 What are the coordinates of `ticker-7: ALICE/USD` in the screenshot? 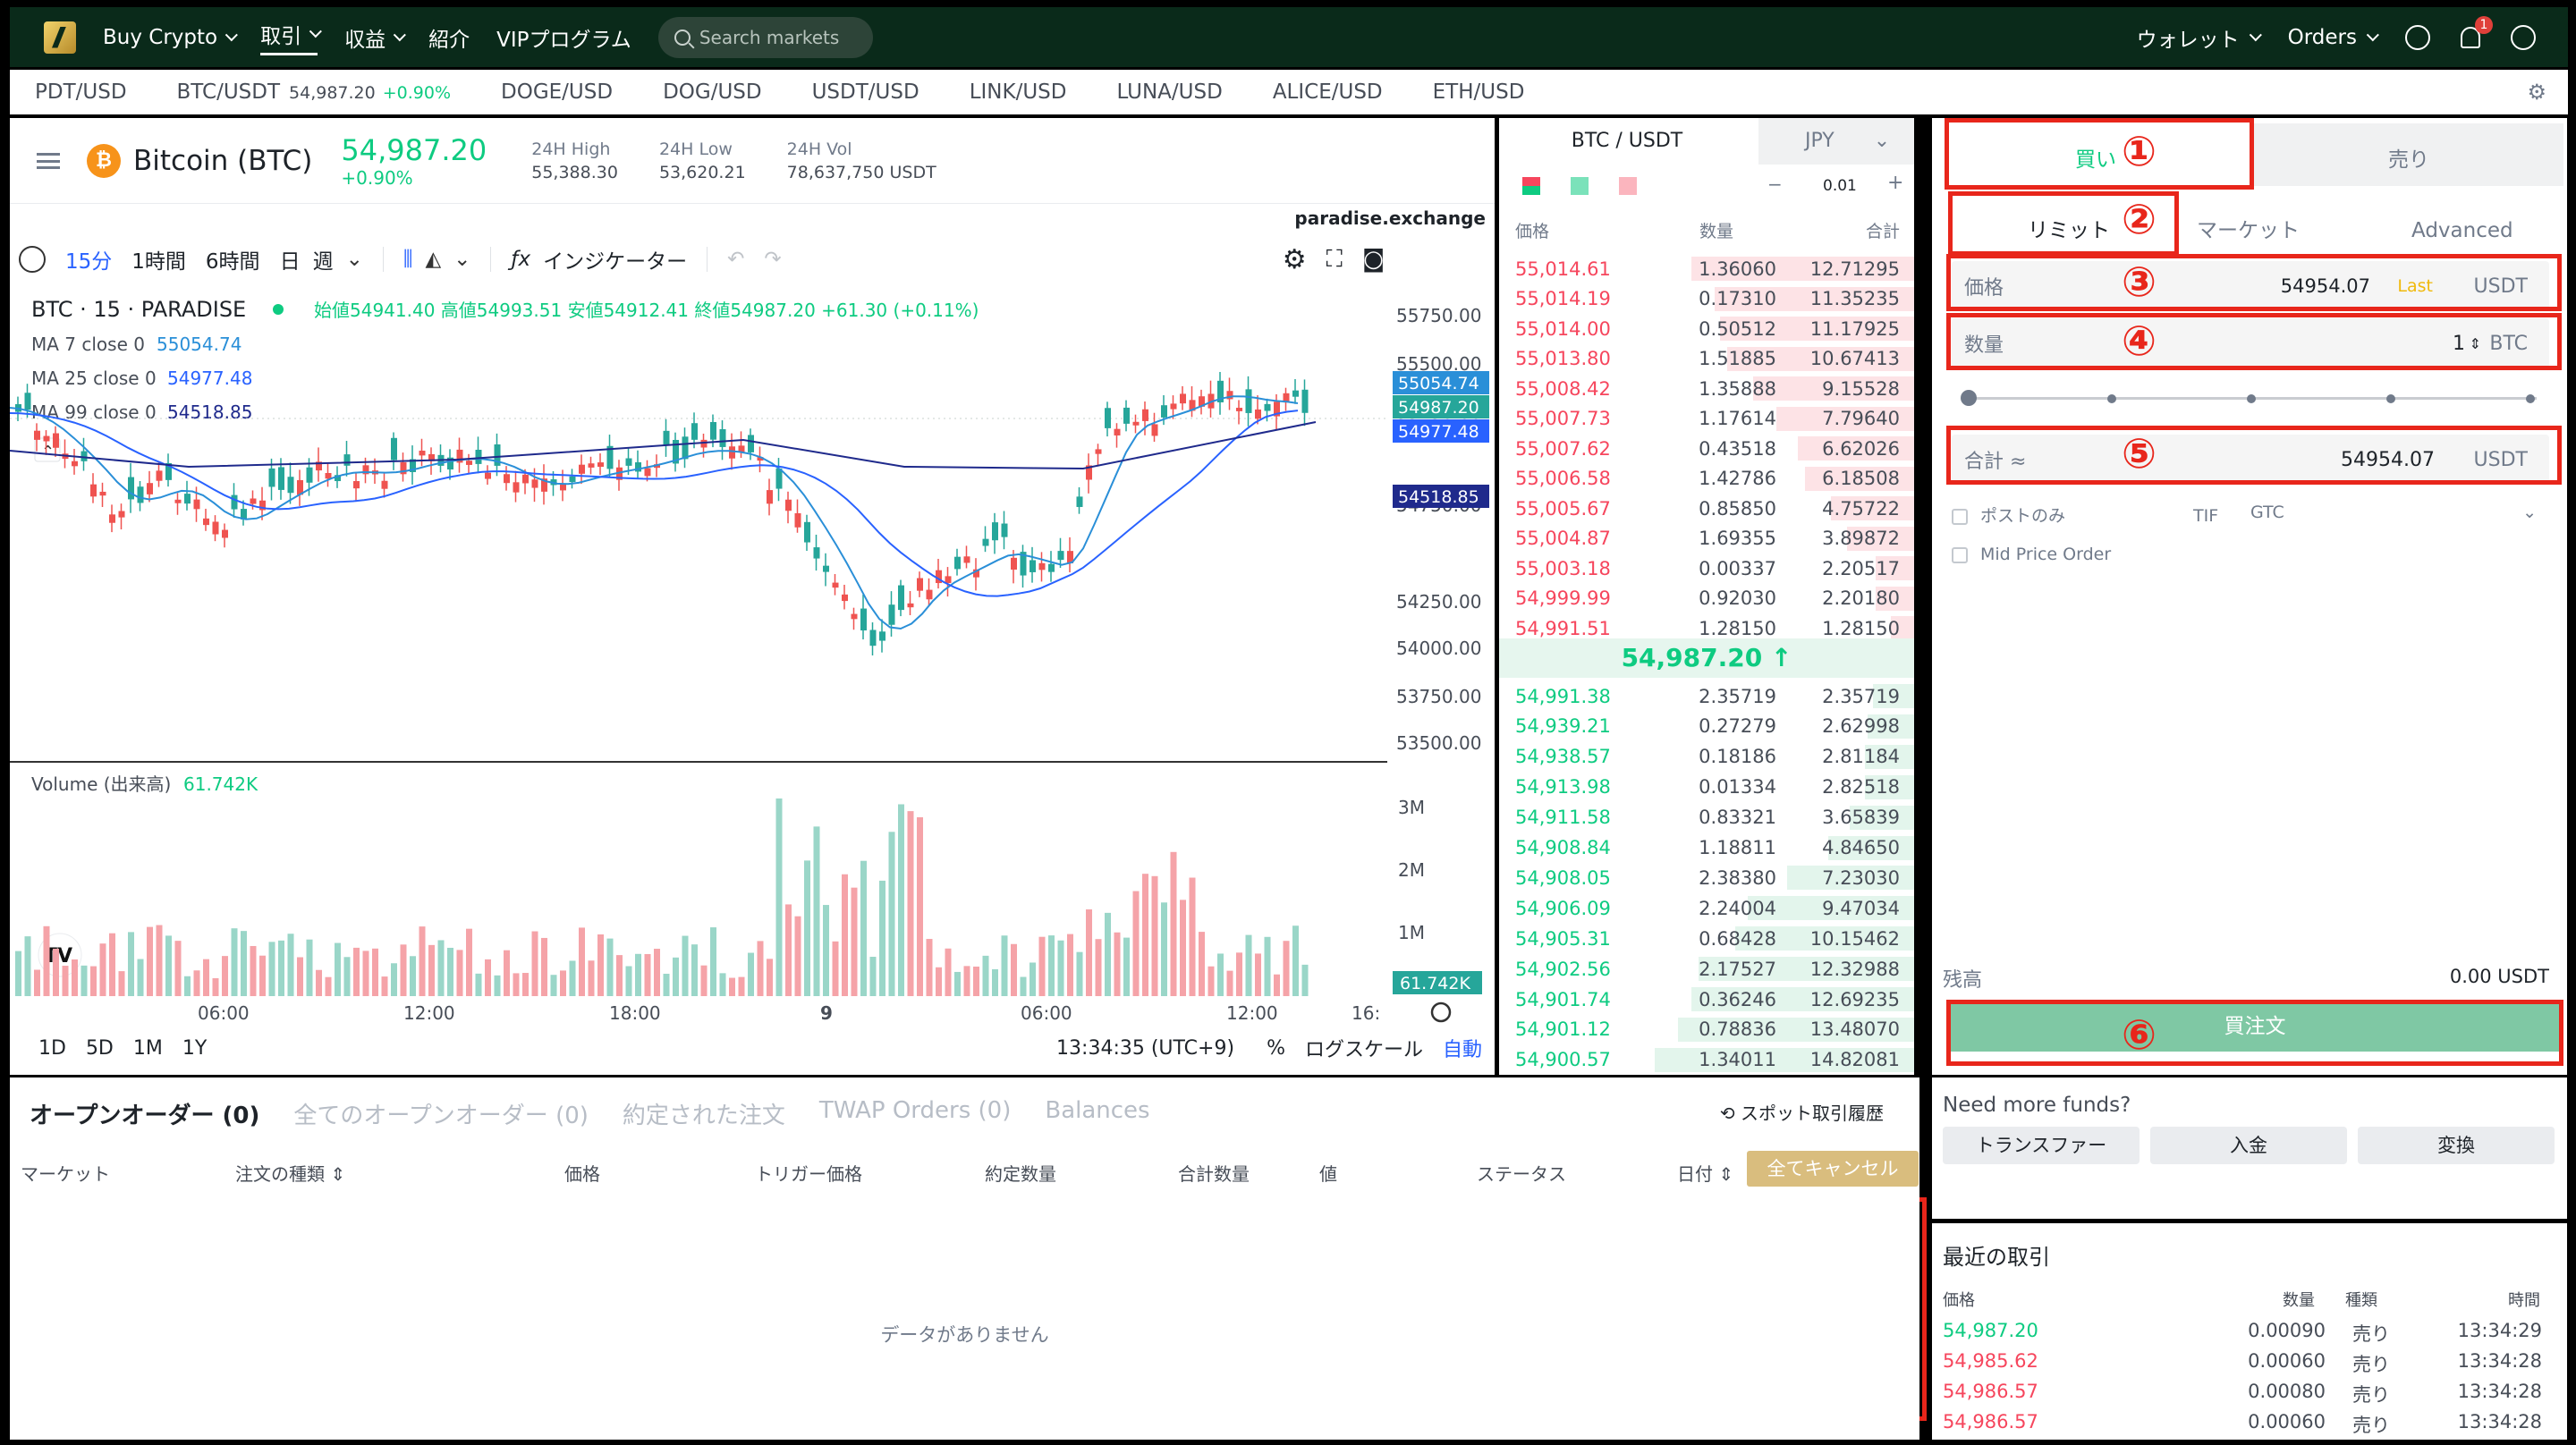 It's located at (1328, 92).